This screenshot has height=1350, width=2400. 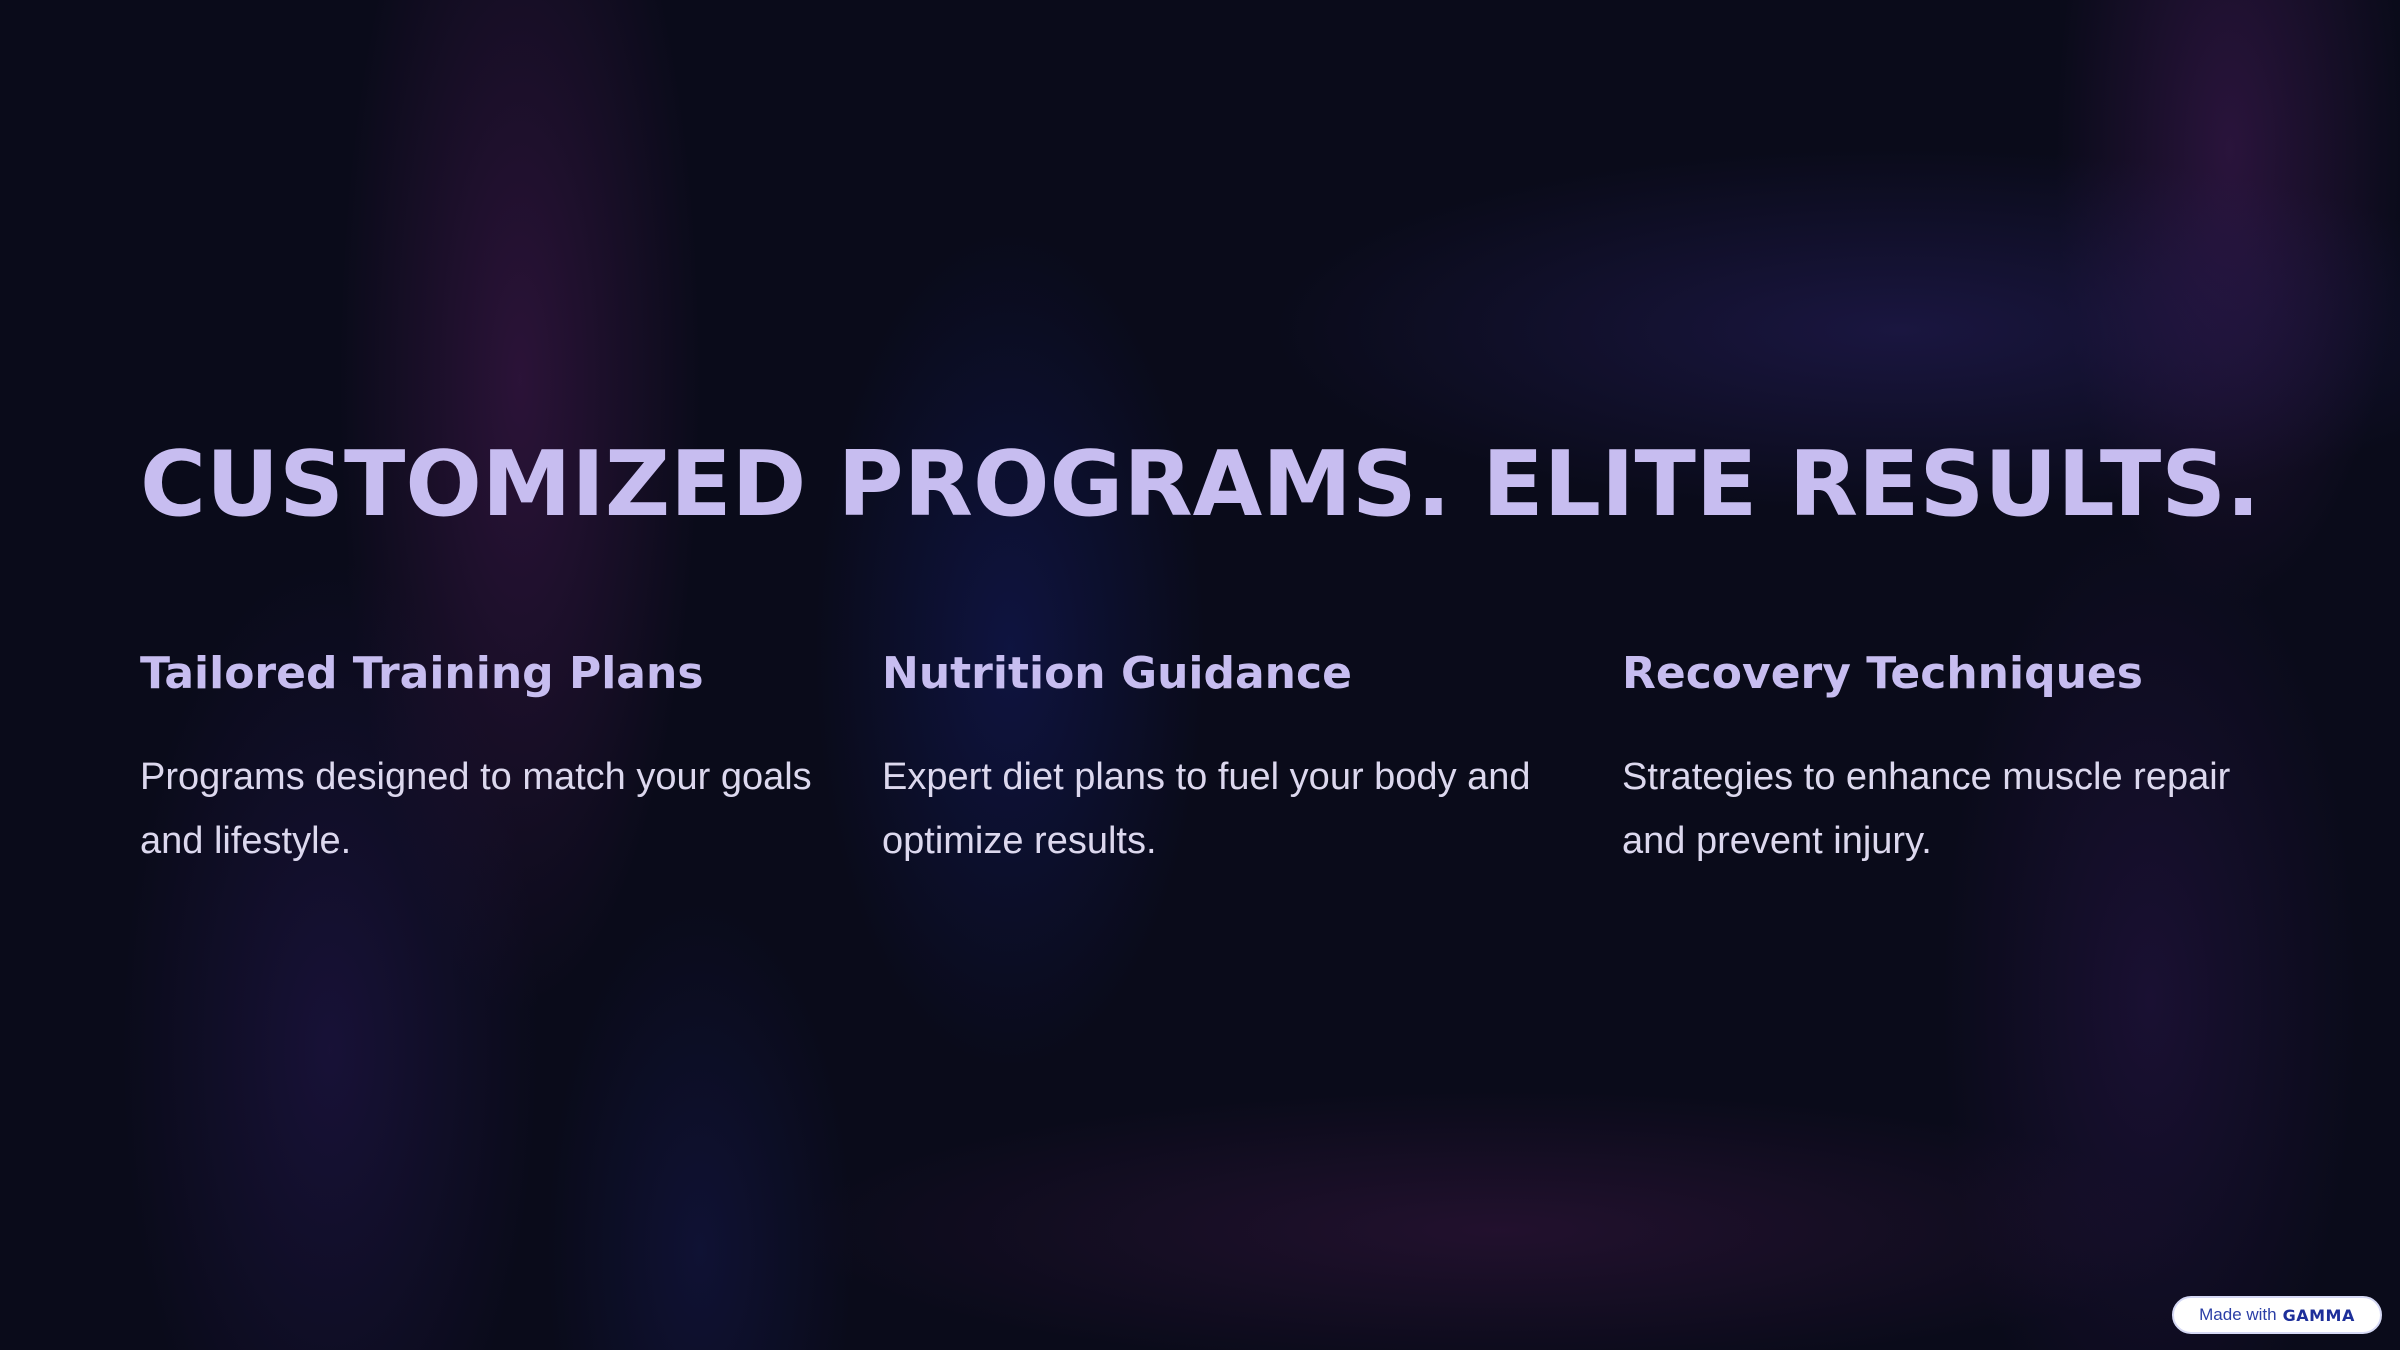 I want to click on gamma-logo: GAMMA, so click(x=2318, y=1315).